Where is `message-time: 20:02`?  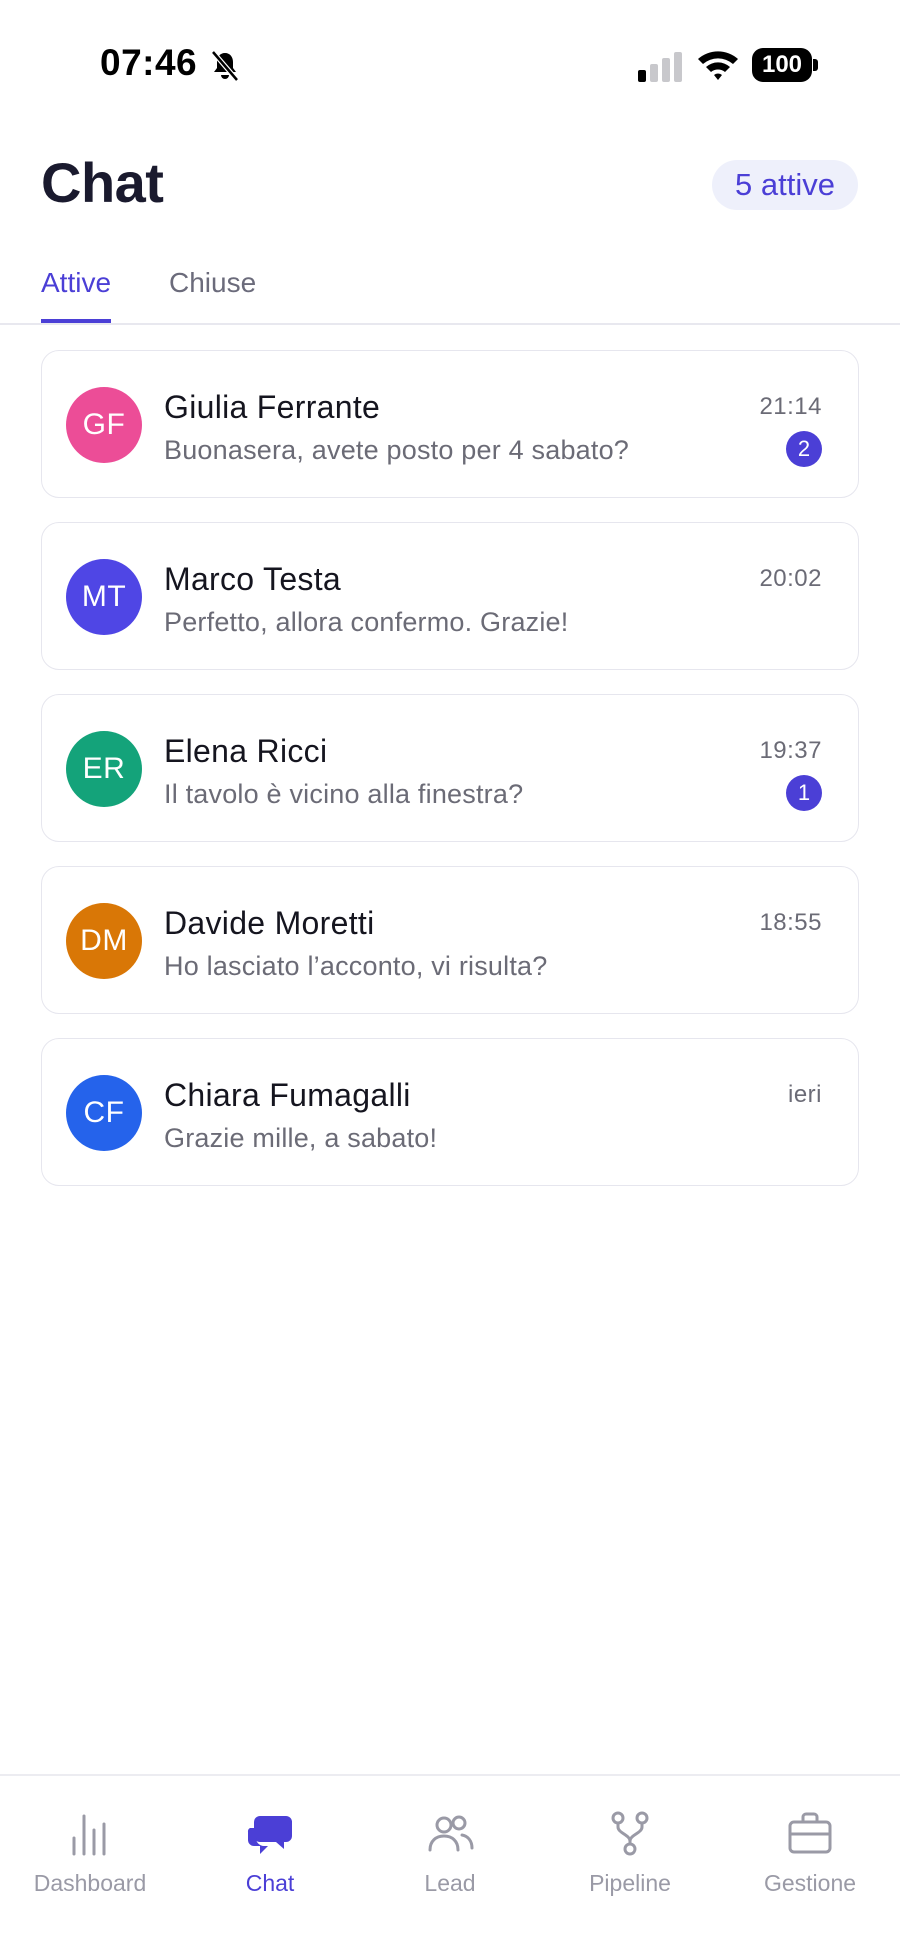 message-time: 20:02 is located at coordinates (790, 578).